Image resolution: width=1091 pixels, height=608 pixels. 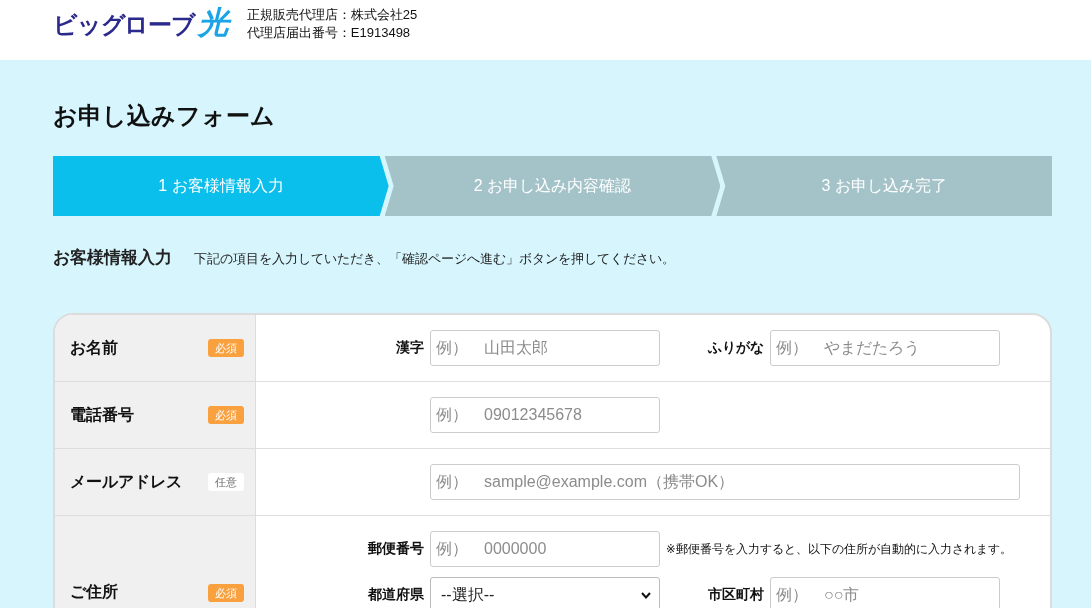 What do you see at coordinates (839, 549) in the screenshot?
I see `hint-text: ※郵便番号を入力すると、以下の住所が自動的に入力されます。` at bounding box center [839, 549].